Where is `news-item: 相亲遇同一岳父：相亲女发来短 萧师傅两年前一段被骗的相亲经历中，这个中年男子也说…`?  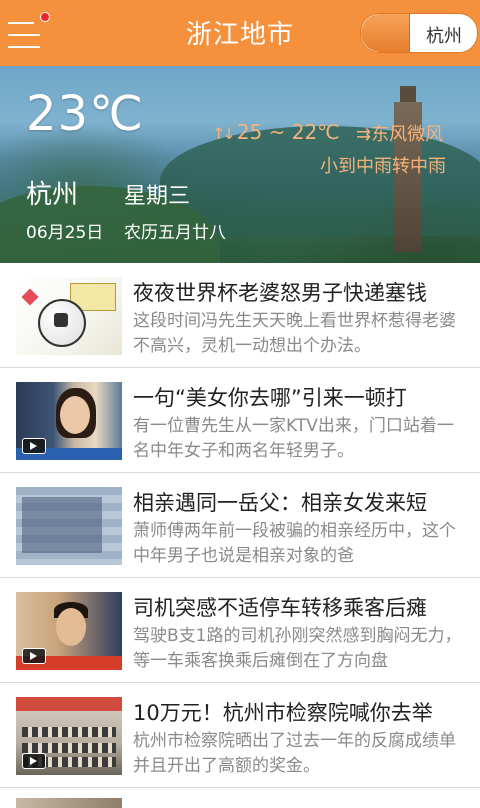 news-item: 相亲遇同一岳父：相亲女发来短 萧师傅两年前一段被骗的相亲经历中，这个中年男子也说… is located at coordinates (240, 525).